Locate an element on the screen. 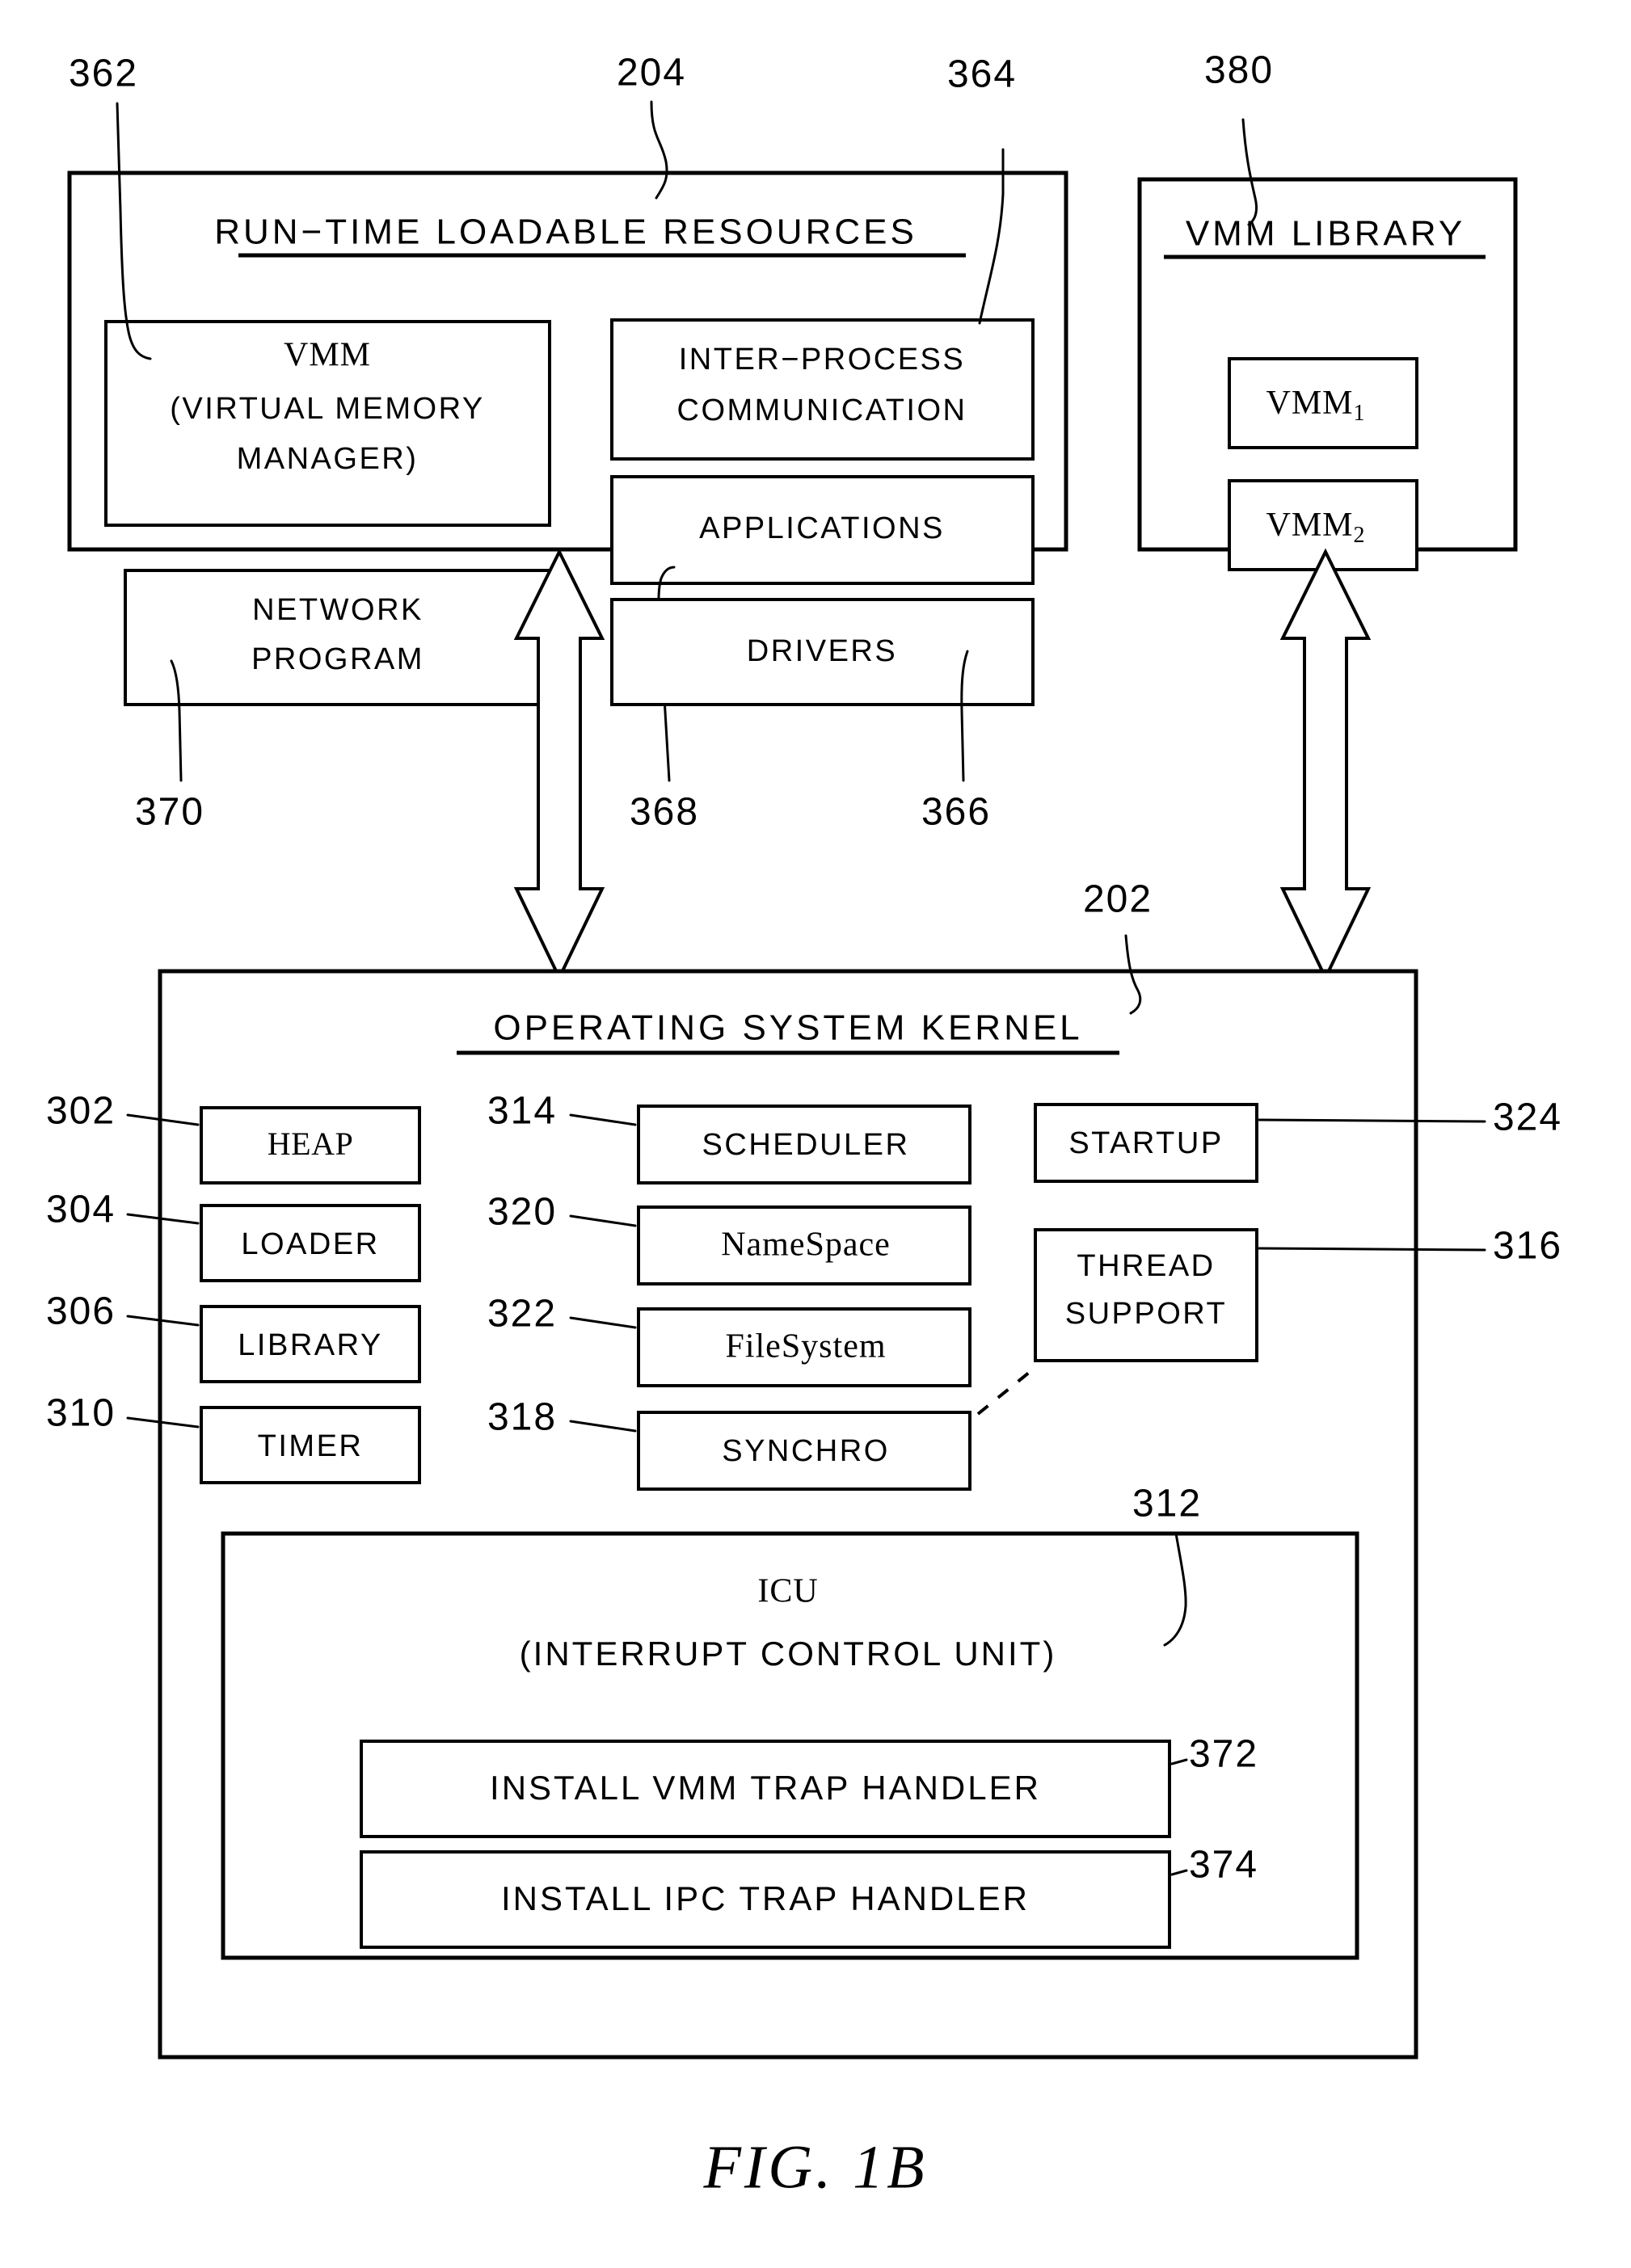  box-timer: TIMER is located at coordinates (311, 1445).